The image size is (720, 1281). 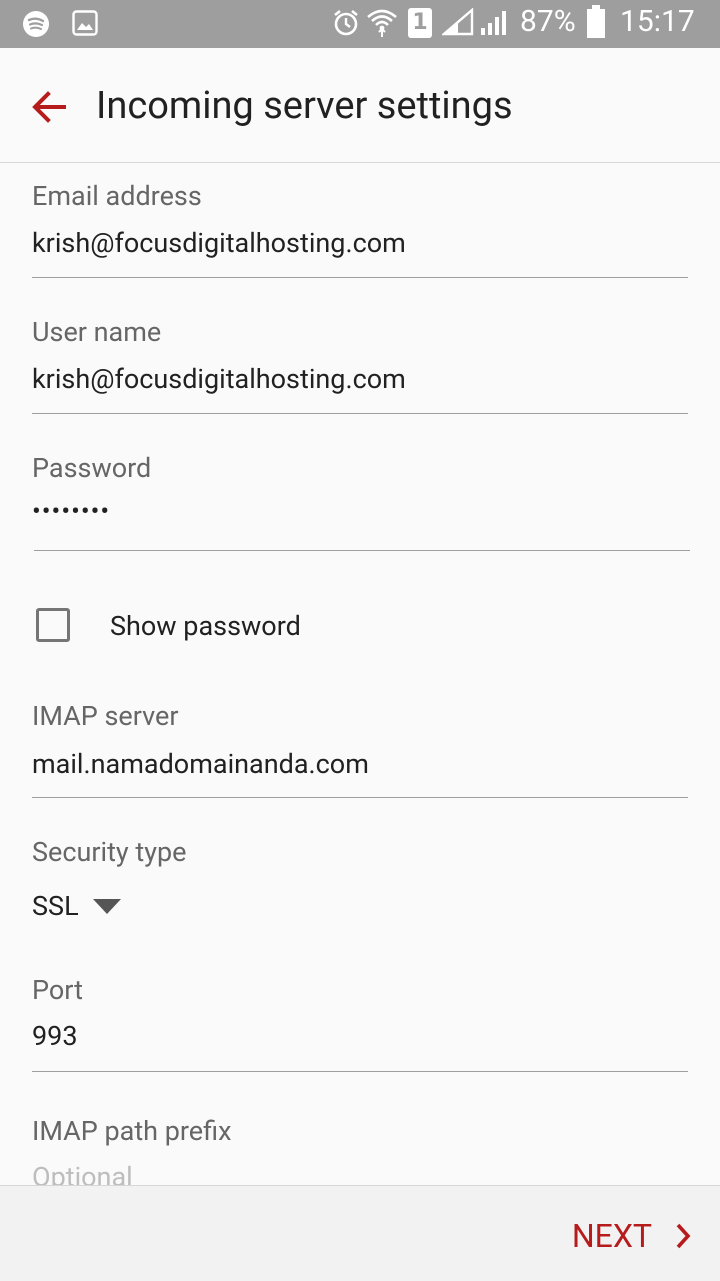 What do you see at coordinates (362, 550) in the screenshot?
I see `password-underline` at bounding box center [362, 550].